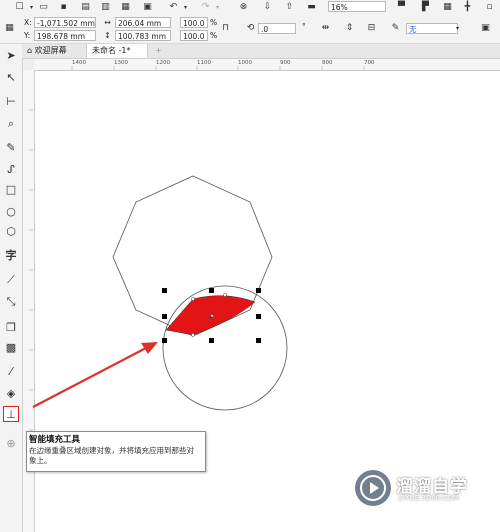 Image resolution: width=500 pixels, height=532 pixels. What do you see at coordinates (55, 440) in the screenshot?
I see `tooltip-title: 智能填充工具` at bounding box center [55, 440].